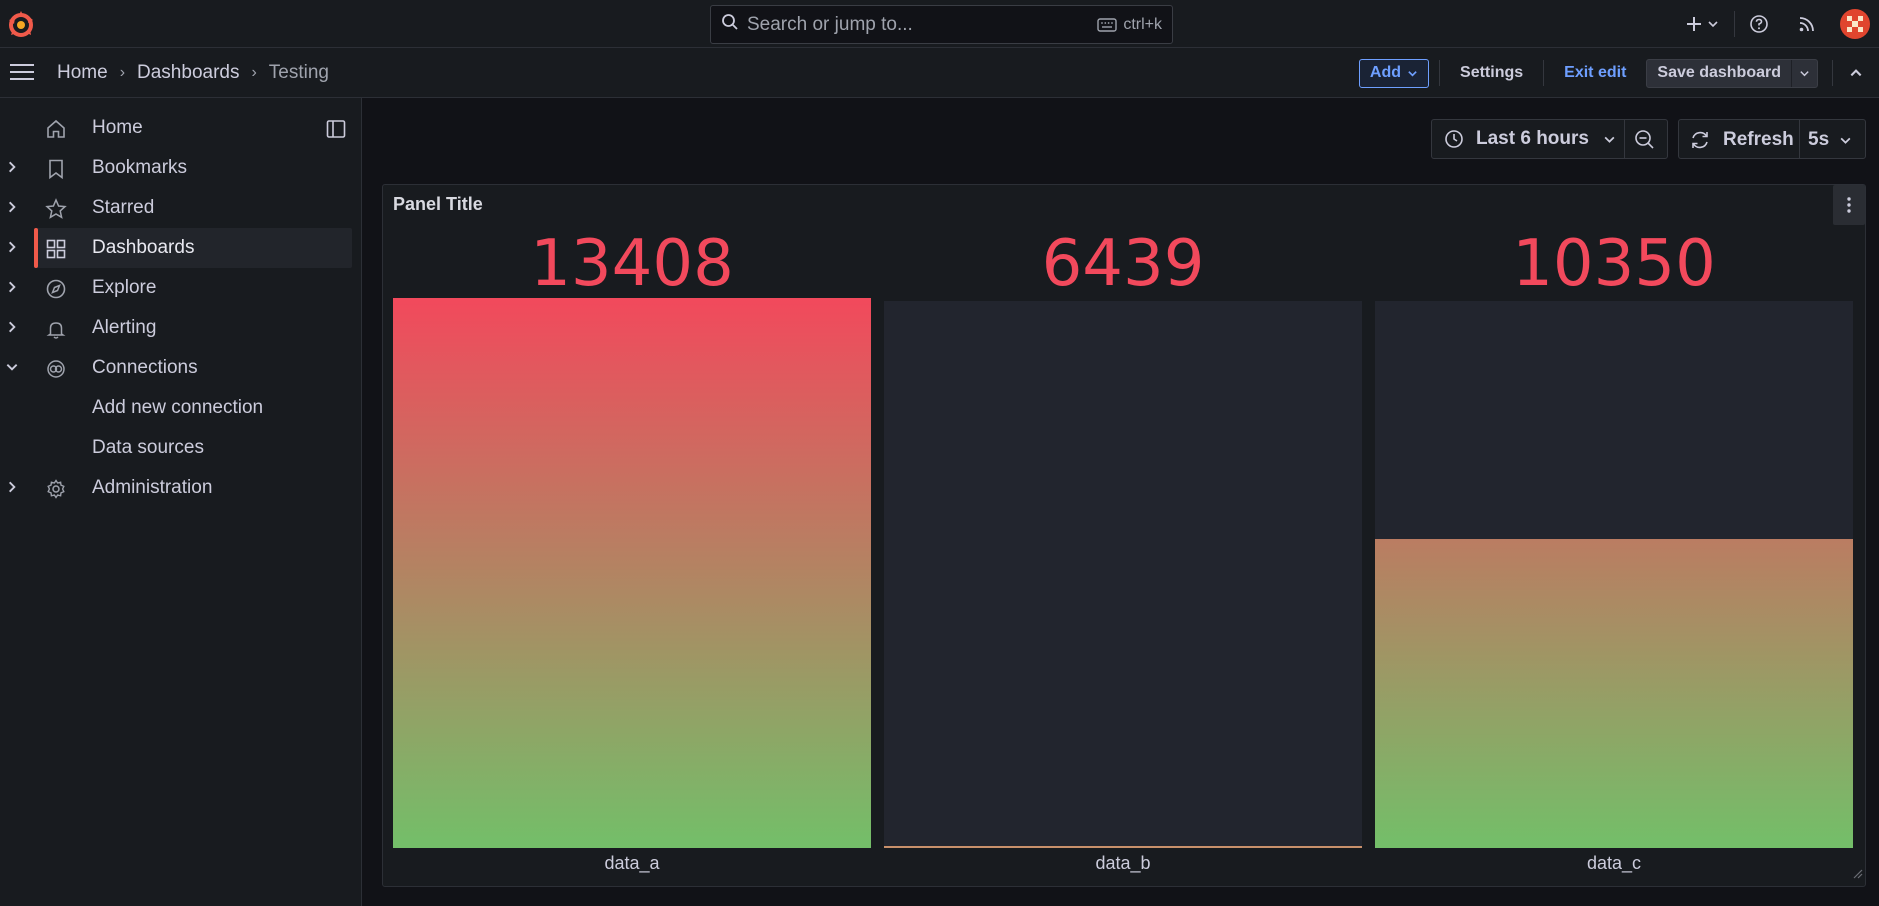 The width and height of the screenshot is (1879, 906). What do you see at coordinates (176, 128) in the screenshot?
I see `sidebar-item-home: Home` at bounding box center [176, 128].